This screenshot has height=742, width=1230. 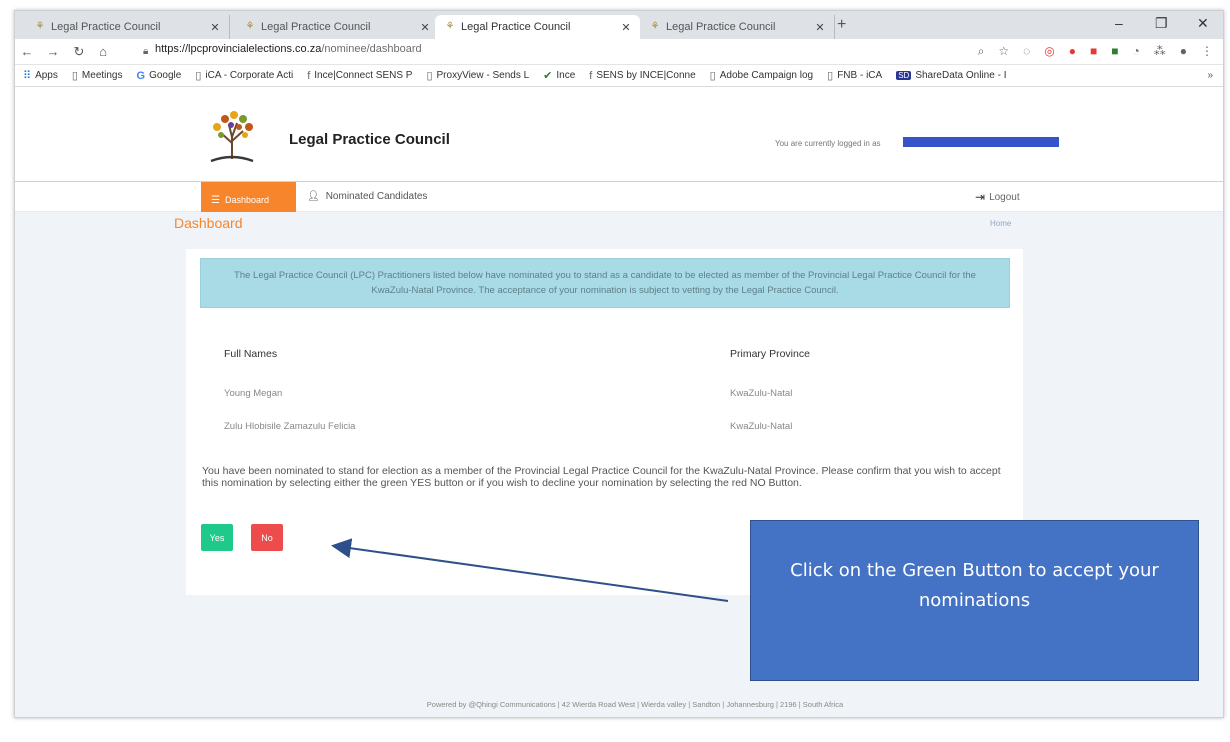 What do you see at coordinates (141, 75) in the screenshot?
I see `google-icon: G` at bounding box center [141, 75].